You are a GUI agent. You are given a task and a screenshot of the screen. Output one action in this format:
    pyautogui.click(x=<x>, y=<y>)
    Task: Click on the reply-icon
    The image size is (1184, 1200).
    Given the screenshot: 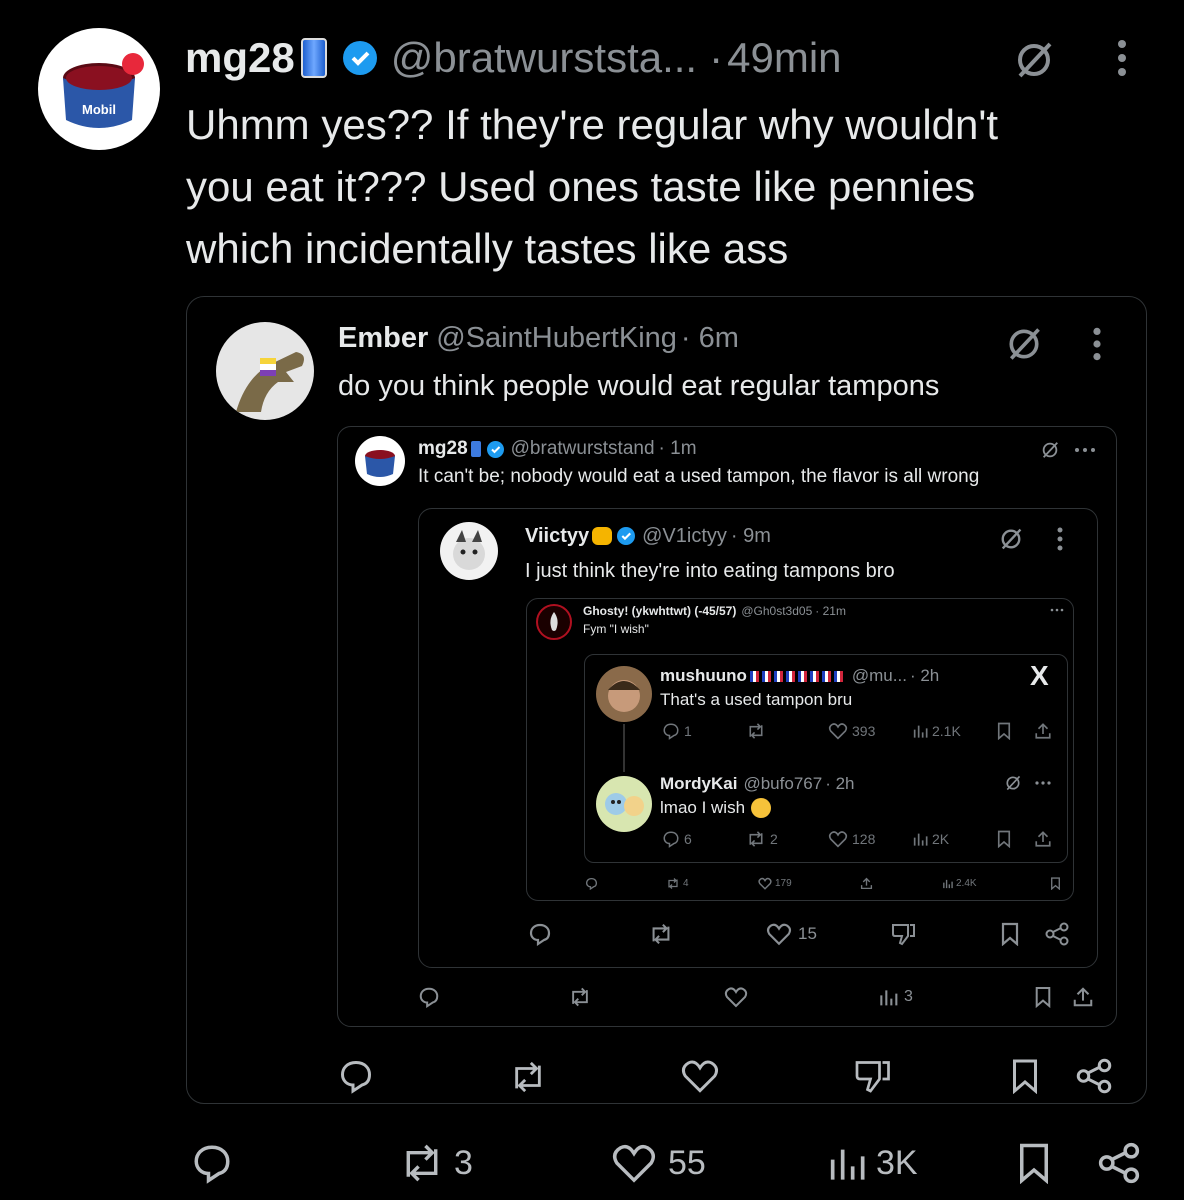 What is the action you would take?
    pyautogui.click(x=429, y=997)
    